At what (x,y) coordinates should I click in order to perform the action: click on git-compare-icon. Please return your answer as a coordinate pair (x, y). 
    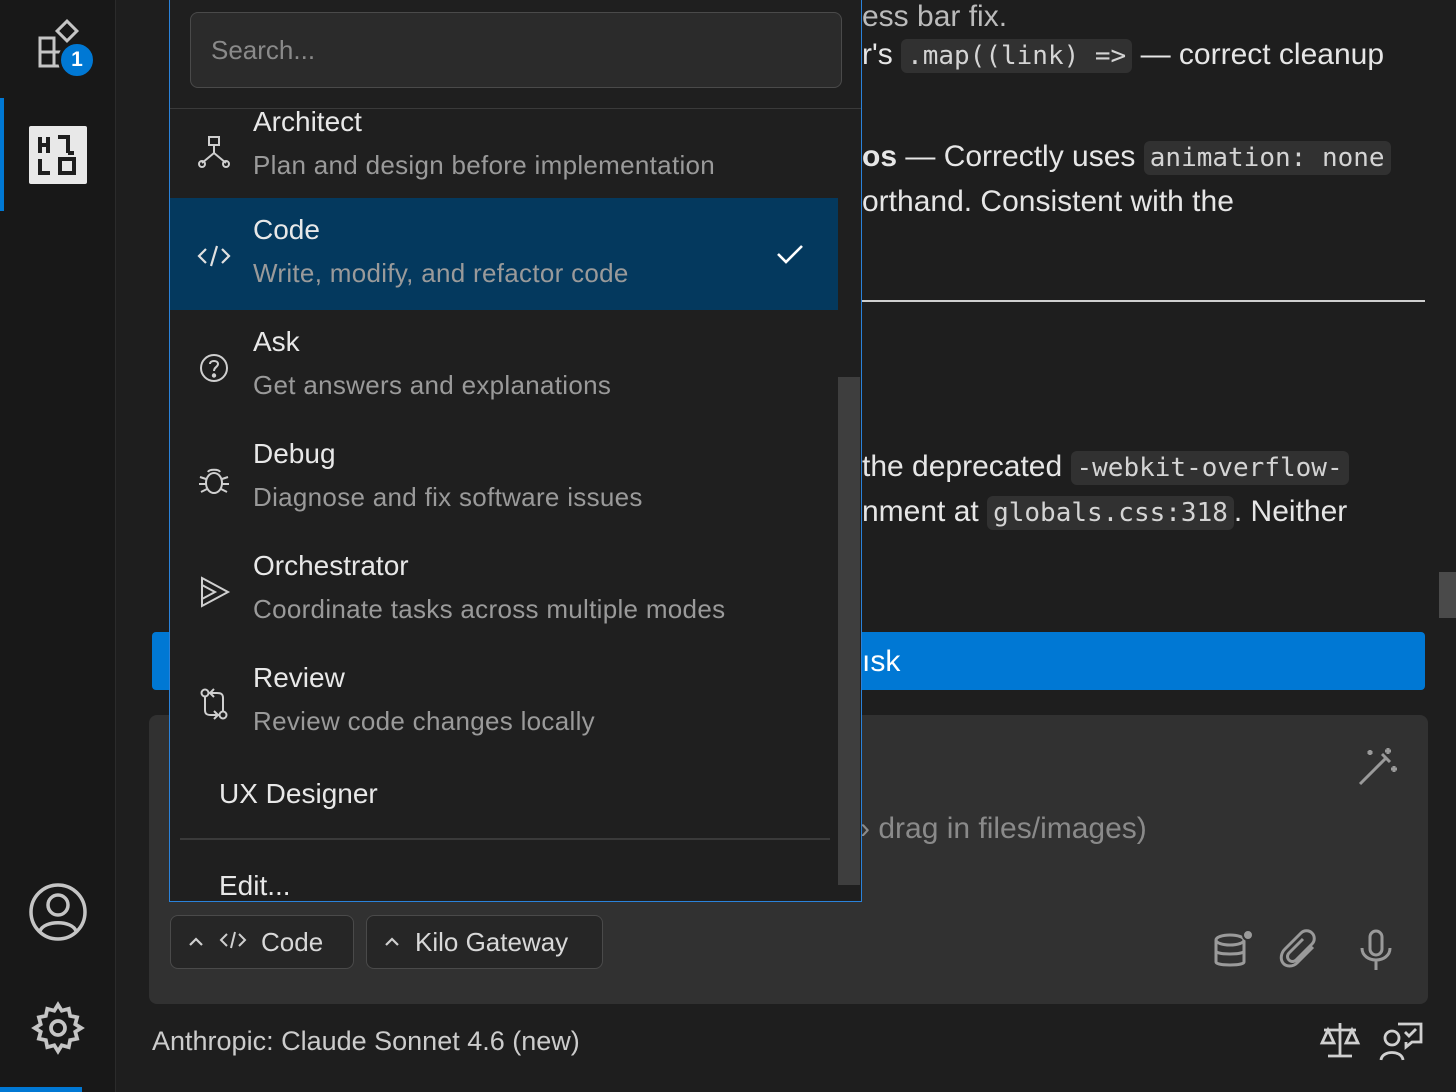
    Looking at the image, I should click on (214, 704).